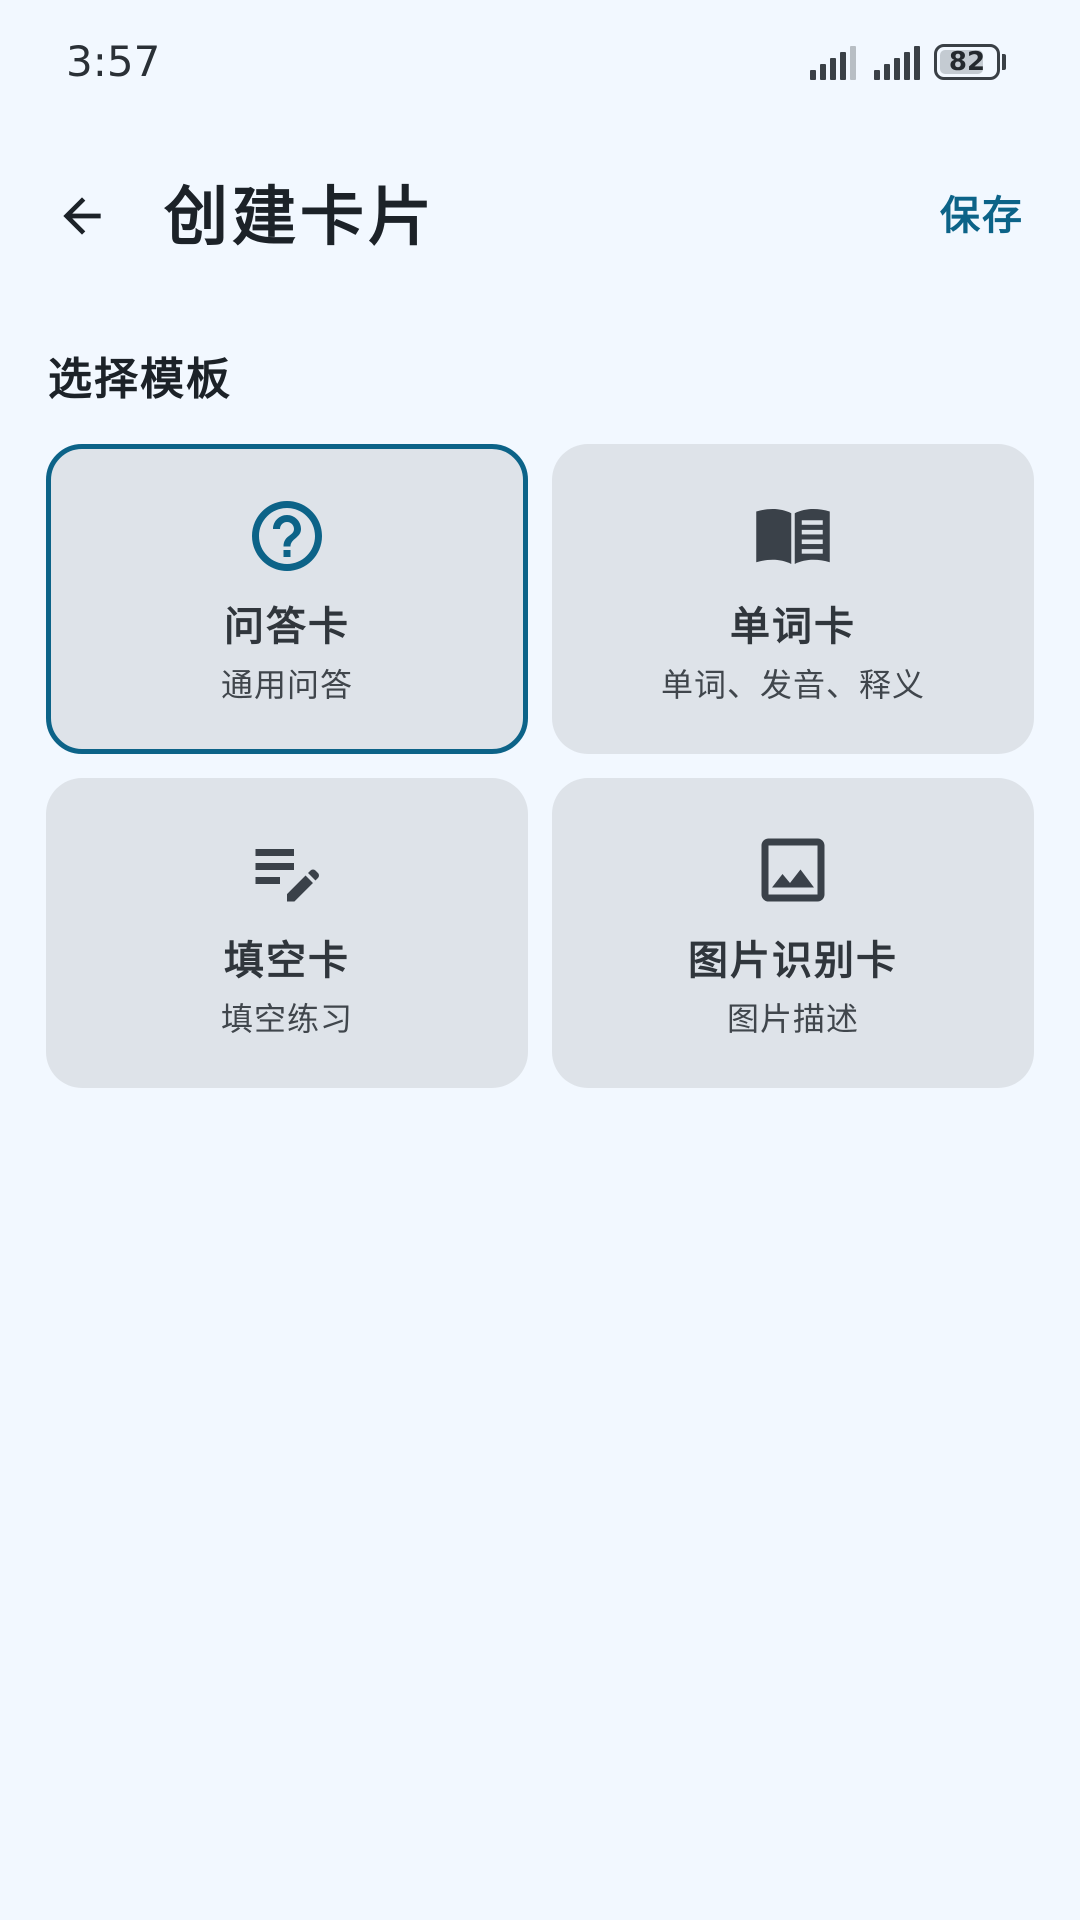  What do you see at coordinates (300, 218) in the screenshot?
I see `page-title: 创建卡片` at bounding box center [300, 218].